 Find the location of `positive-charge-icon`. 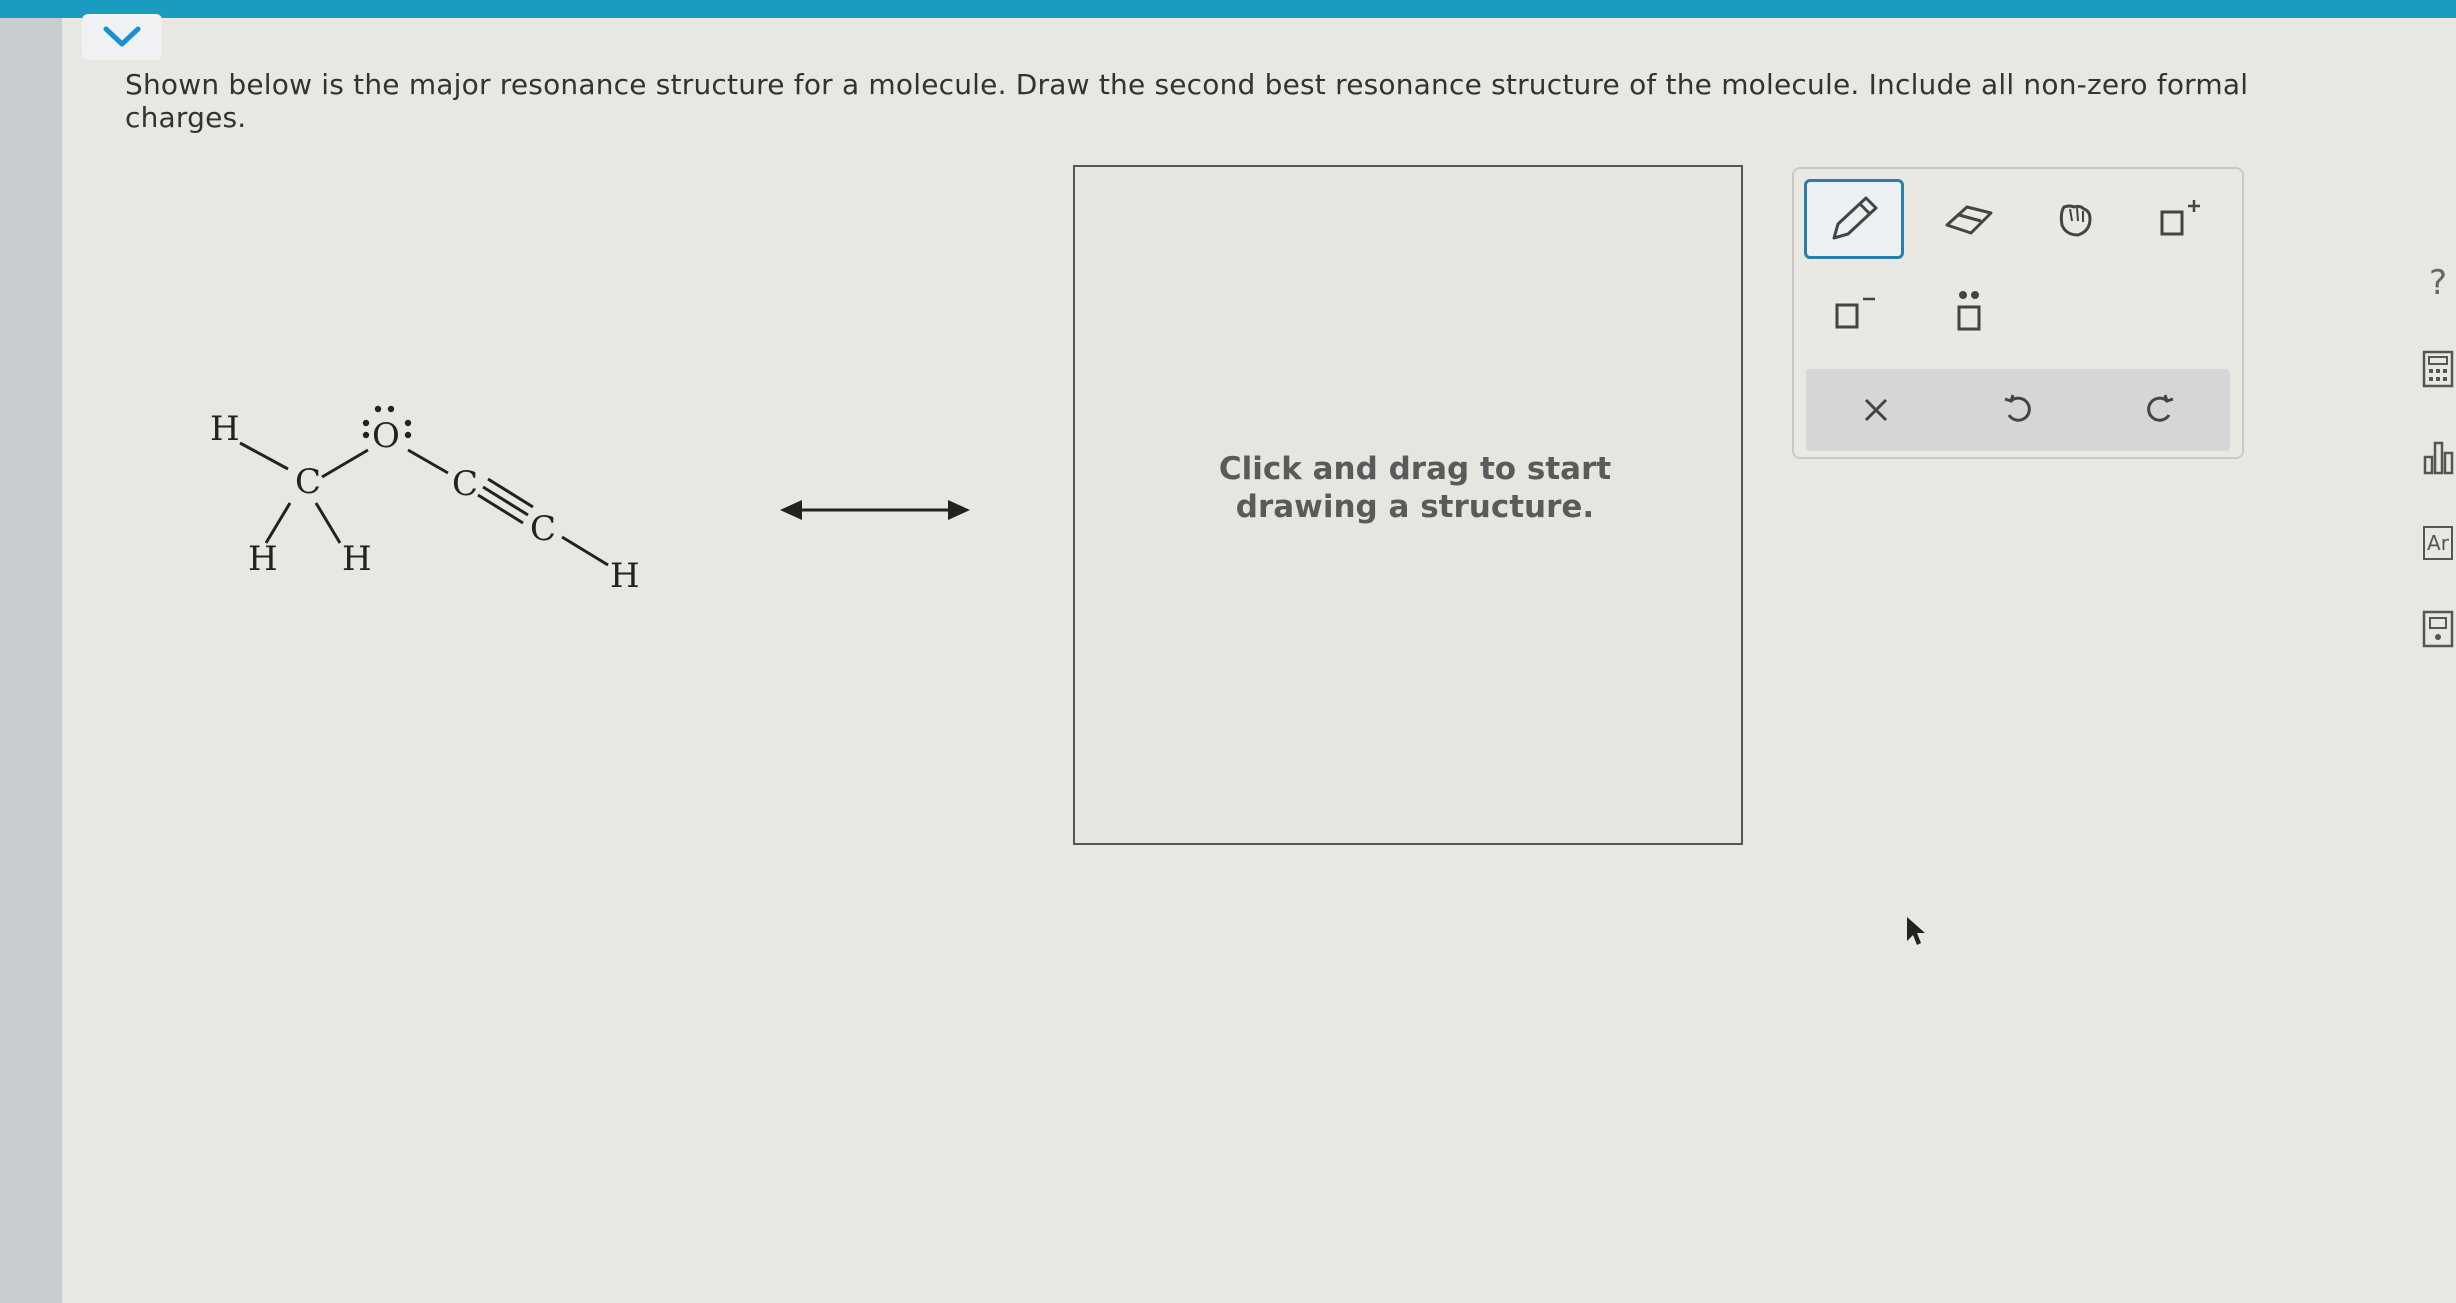

positive-charge-icon is located at coordinates (2180, 218).